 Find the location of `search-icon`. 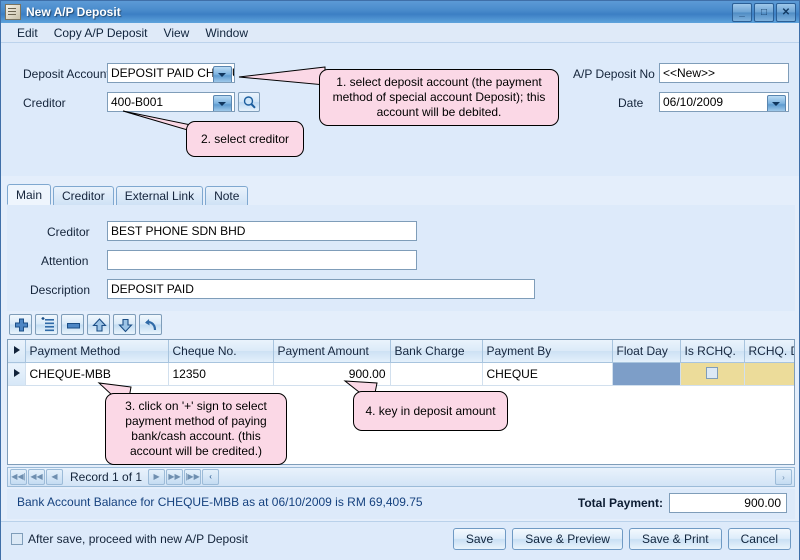

search-icon is located at coordinates (249, 102).